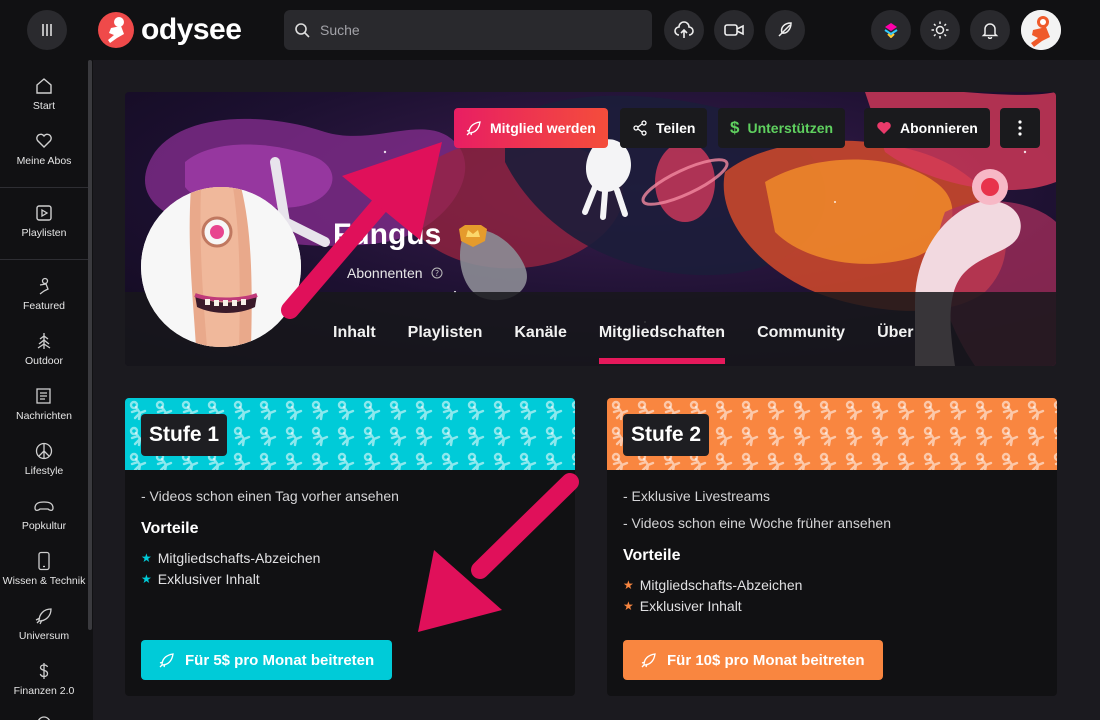 The width and height of the screenshot is (1100, 720). Describe the element at coordinates (543, 128) in the screenshot. I see `join-button-label: Mitglied werden` at that location.